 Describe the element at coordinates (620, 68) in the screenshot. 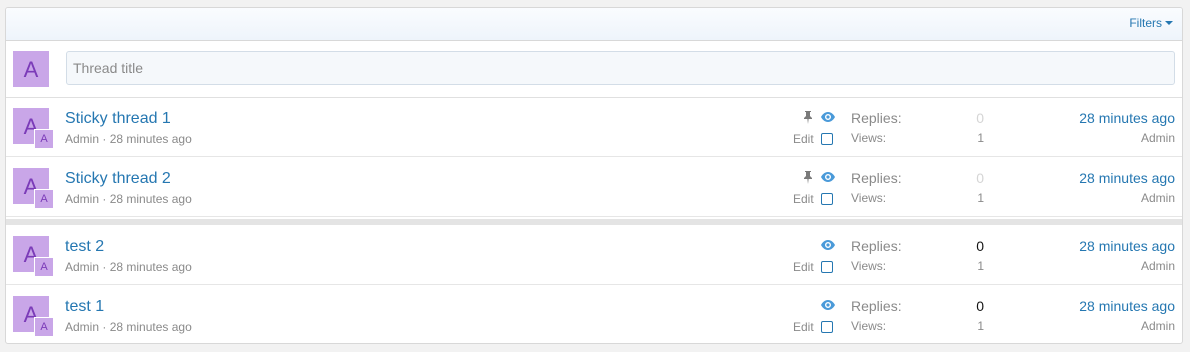

I see `thread-title-input` at that location.